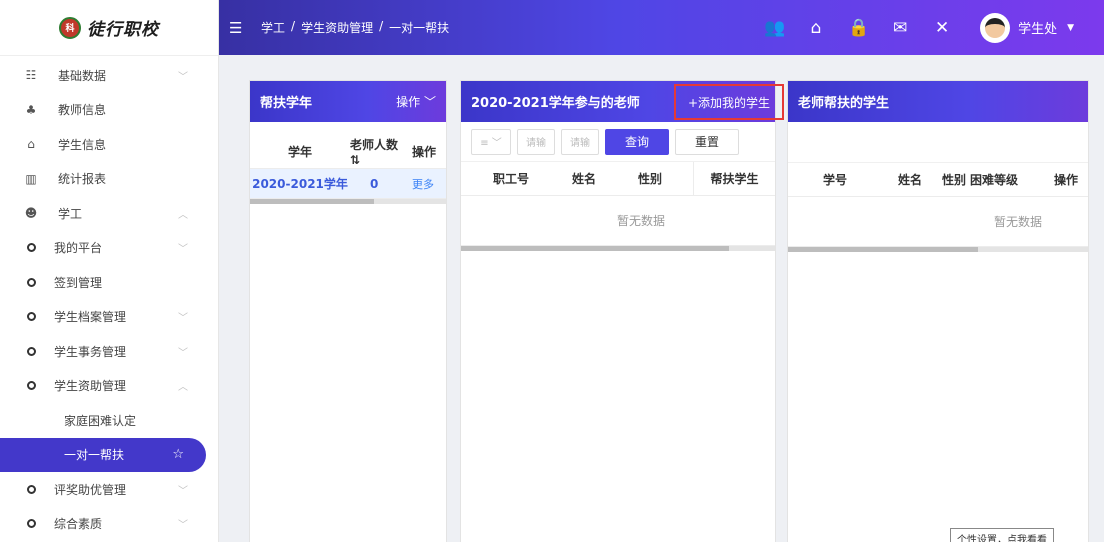  Describe the element at coordinates (580, 141) in the screenshot. I see `search-input-2: 请输` at that location.